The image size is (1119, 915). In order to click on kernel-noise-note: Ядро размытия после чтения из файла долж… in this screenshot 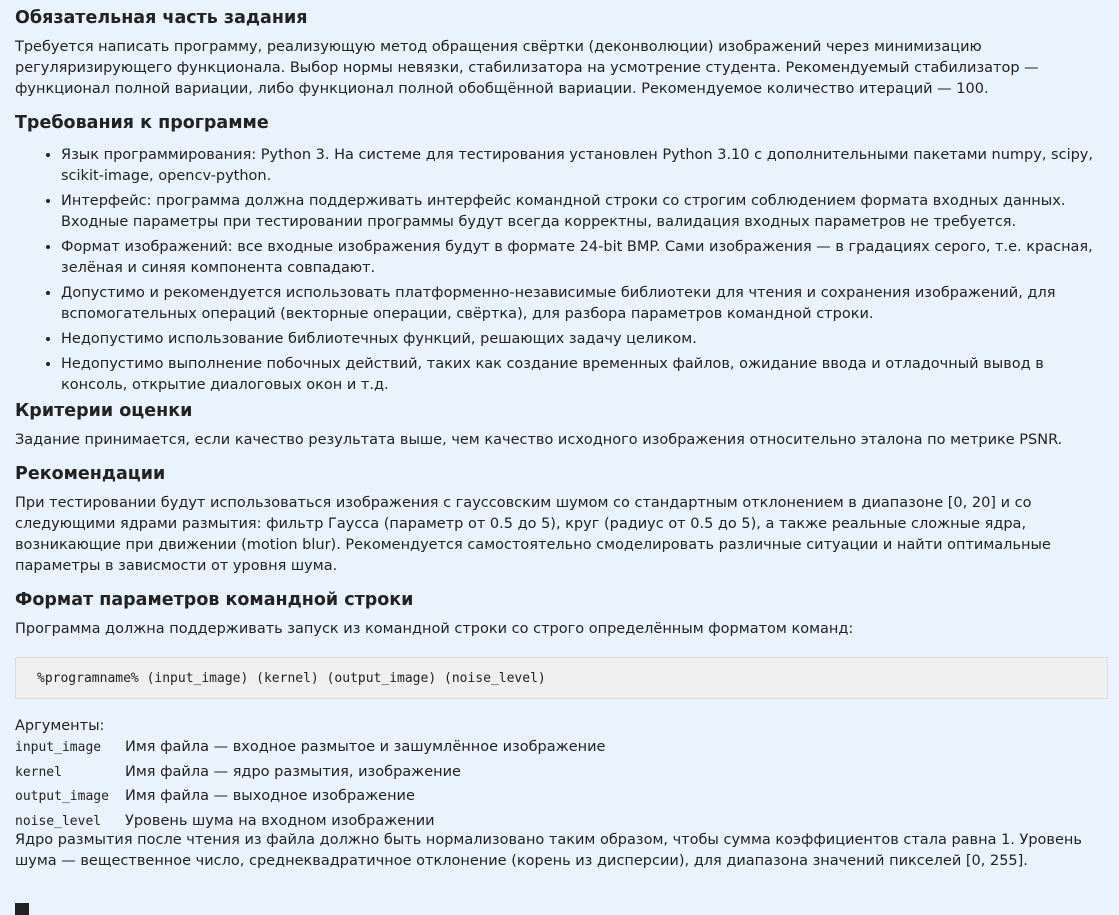, I will do `click(548, 850)`.